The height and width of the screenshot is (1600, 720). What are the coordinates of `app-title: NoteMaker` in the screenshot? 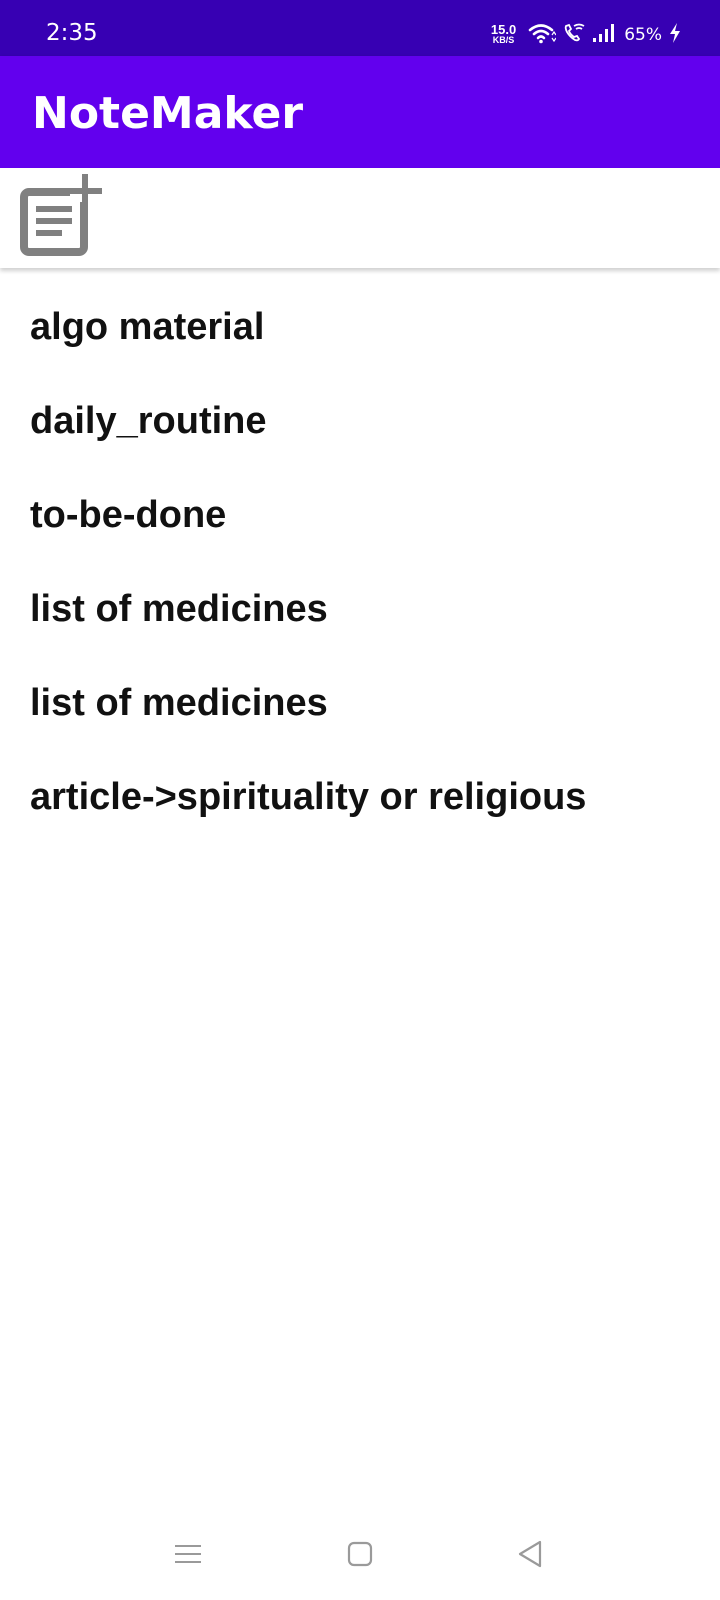 It's located at (168, 113).